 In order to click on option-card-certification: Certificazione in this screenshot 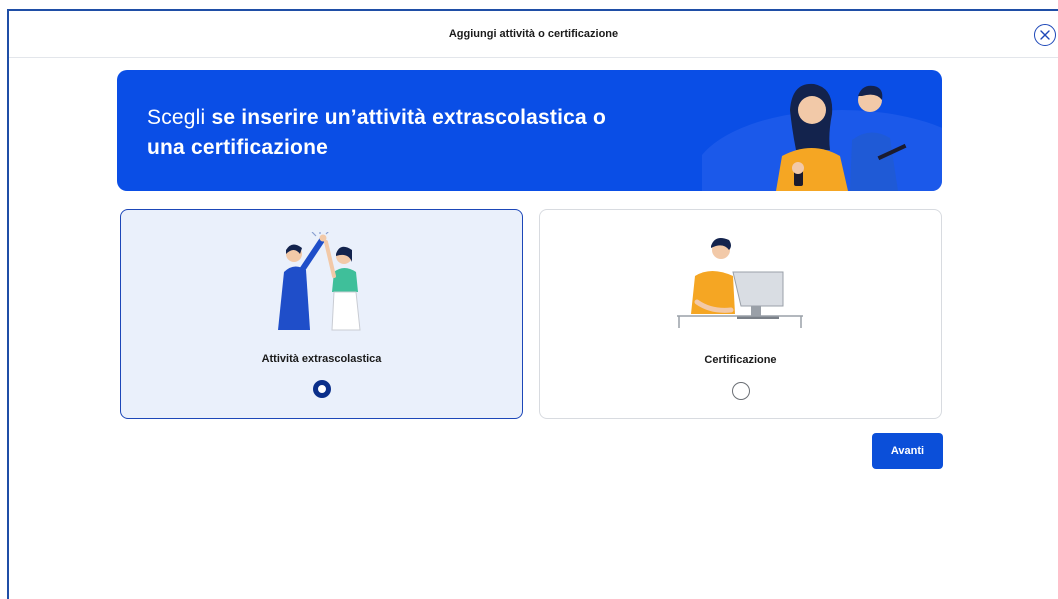, I will do `click(740, 314)`.